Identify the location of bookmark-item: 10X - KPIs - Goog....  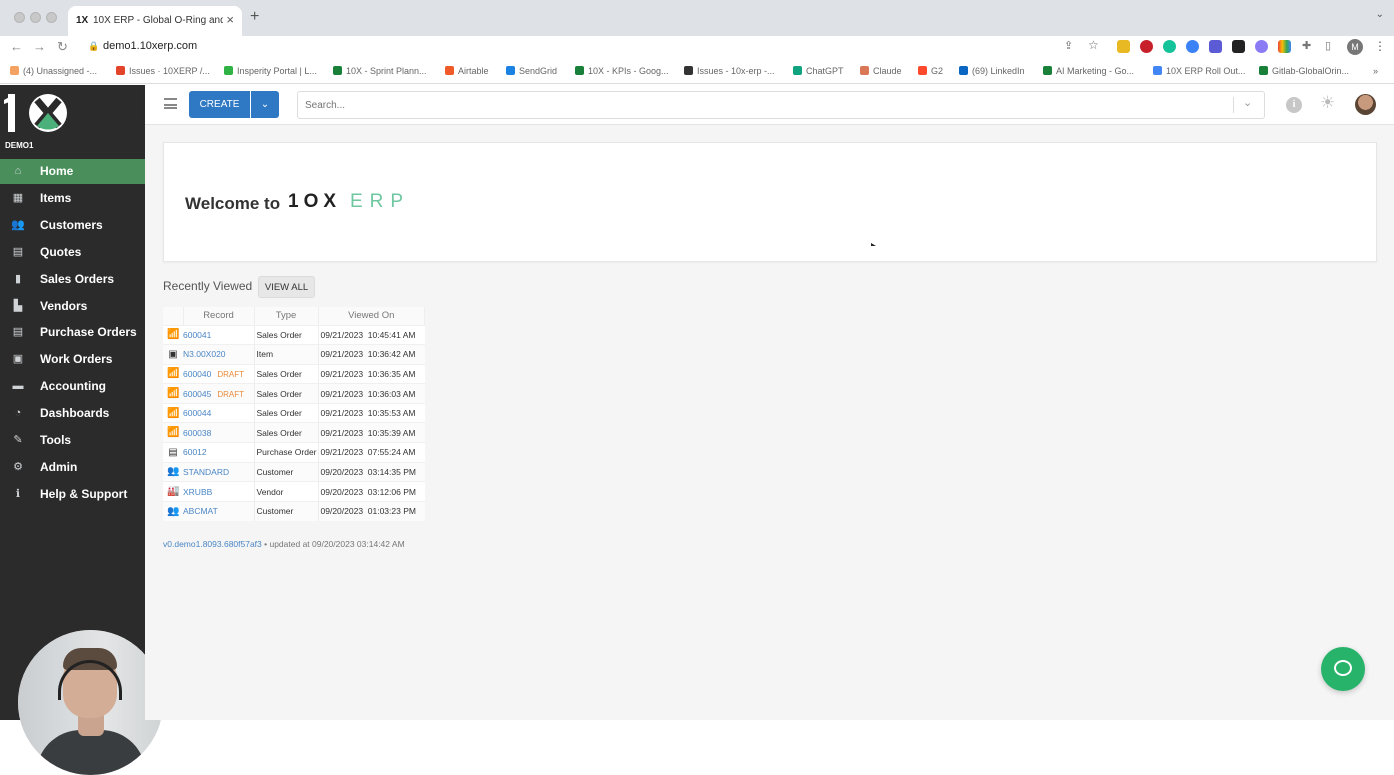
(622, 71).